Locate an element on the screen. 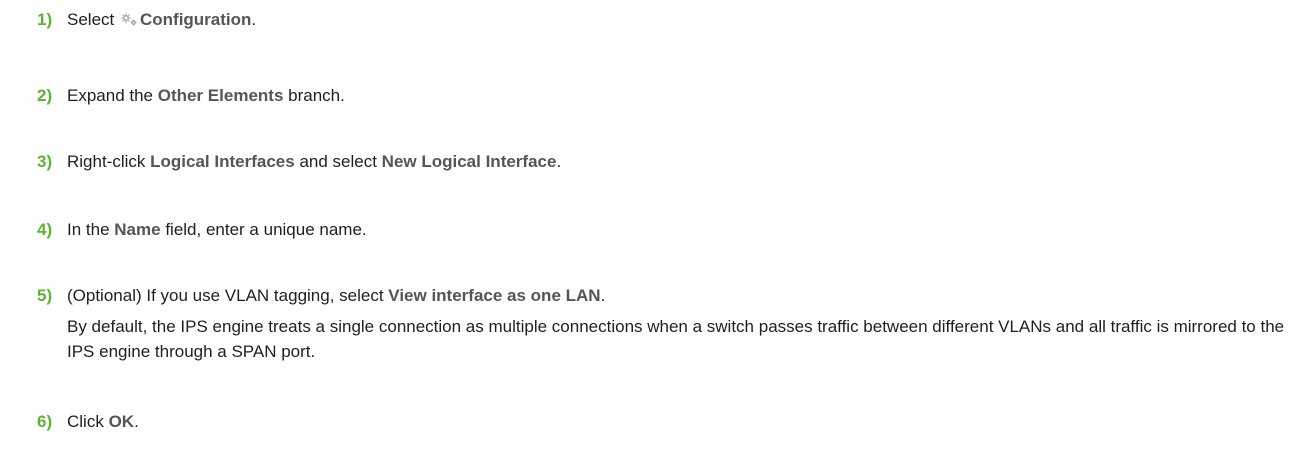 This screenshot has width=1311, height=458. step-number: 3) is located at coordinates (45, 161).